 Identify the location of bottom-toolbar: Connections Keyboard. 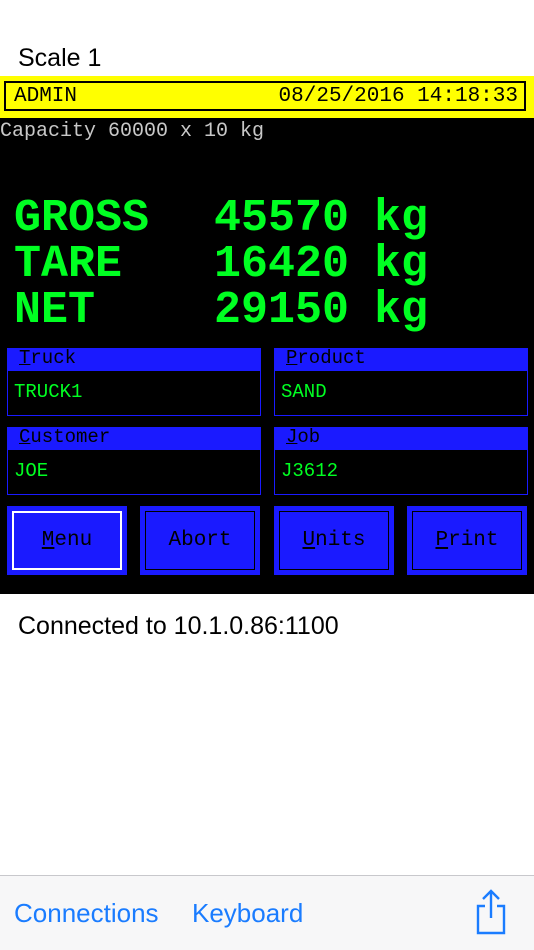
(267, 912).